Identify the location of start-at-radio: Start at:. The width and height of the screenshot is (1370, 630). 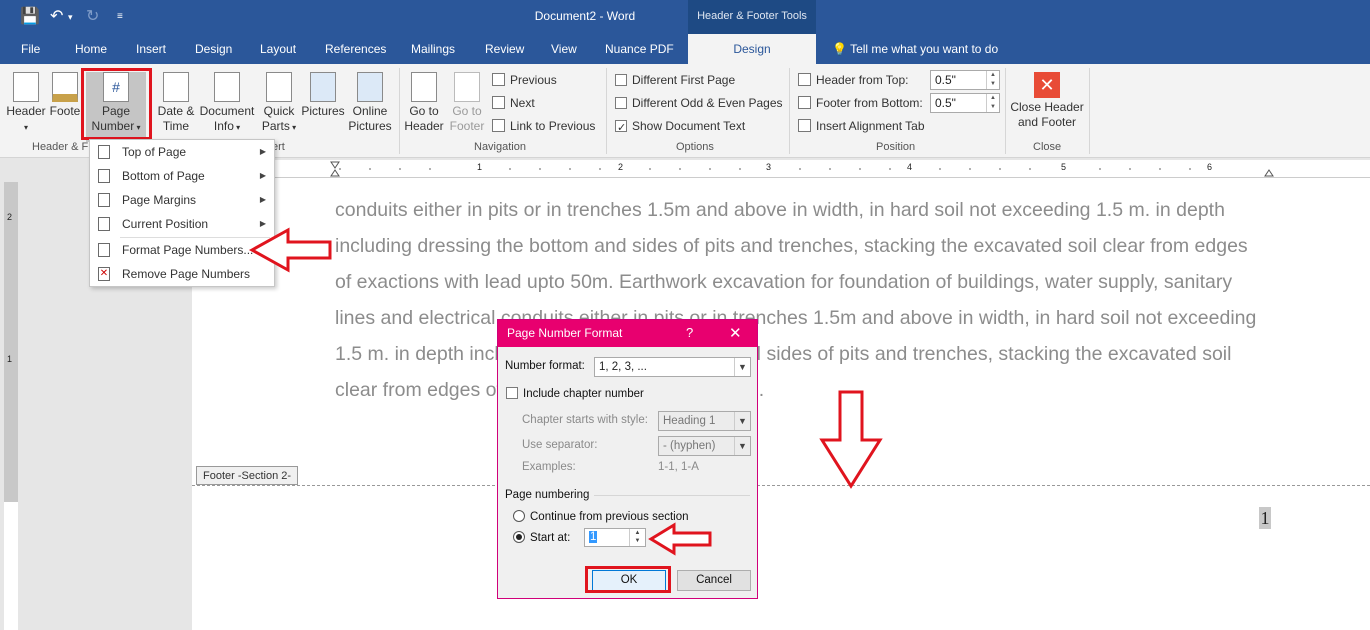
(541, 537).